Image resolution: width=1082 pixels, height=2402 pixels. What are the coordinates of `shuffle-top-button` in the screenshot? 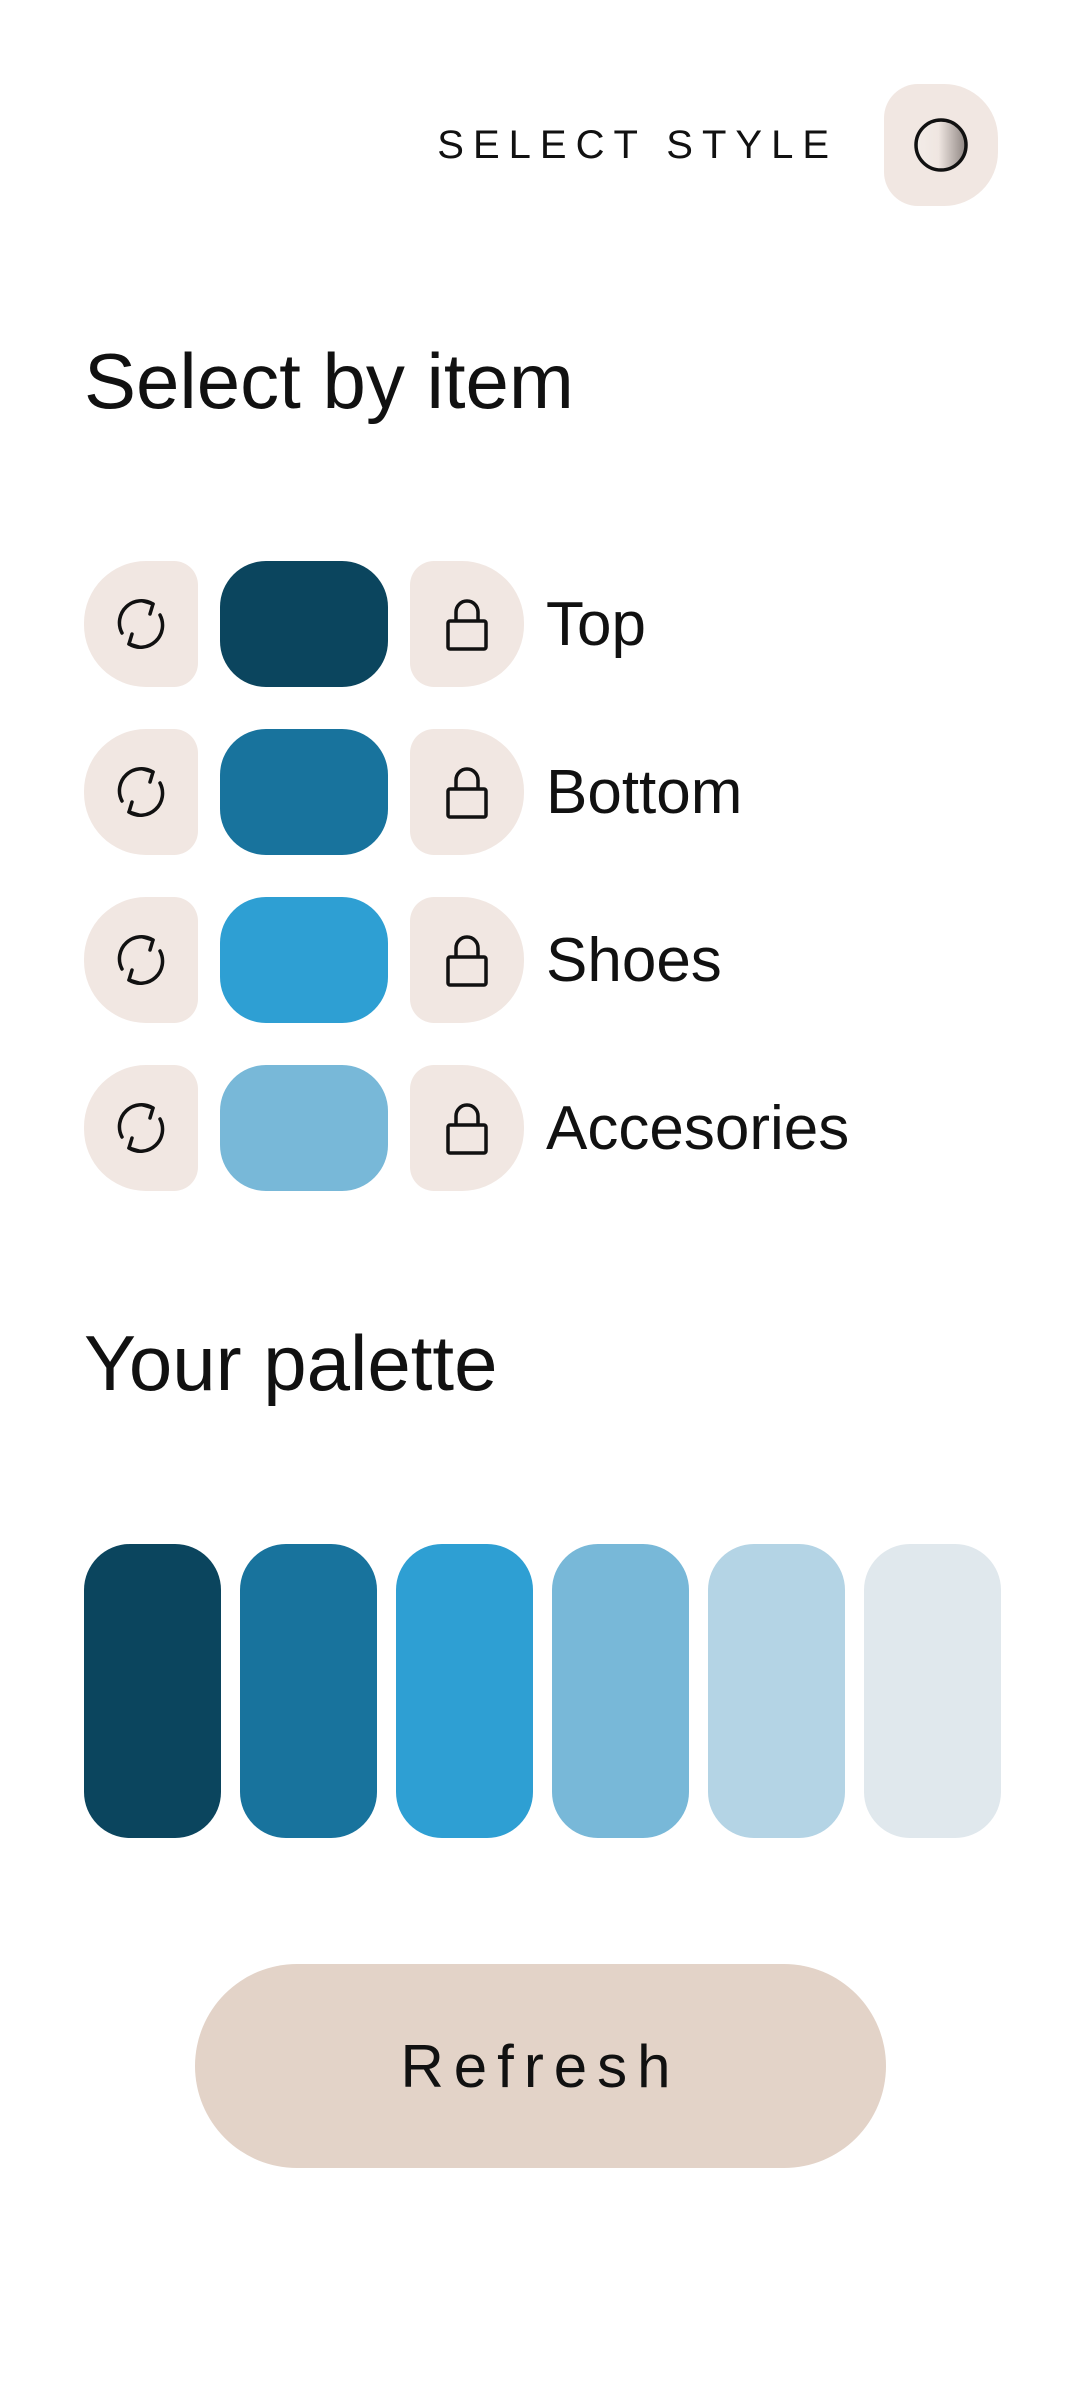 It's located at (141, 624).